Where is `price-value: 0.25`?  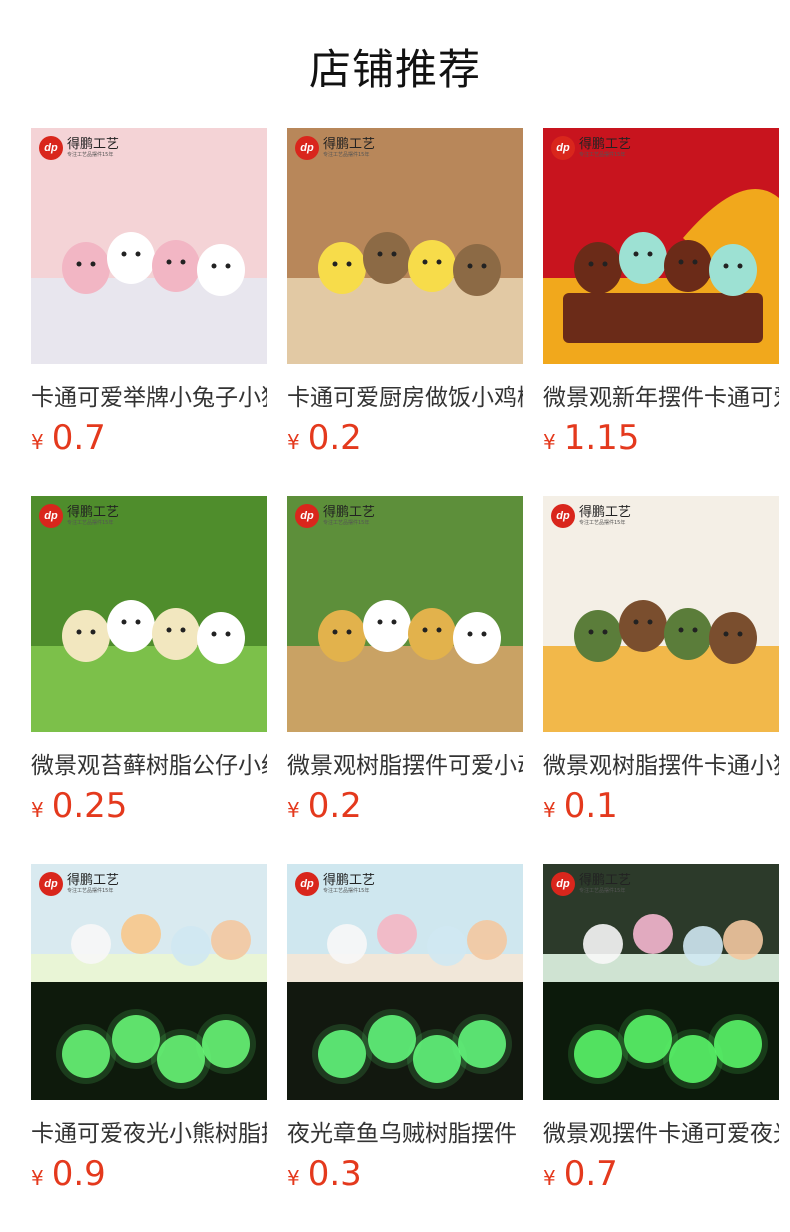 price-value: 0.25 is located at coordinates (89, 806).